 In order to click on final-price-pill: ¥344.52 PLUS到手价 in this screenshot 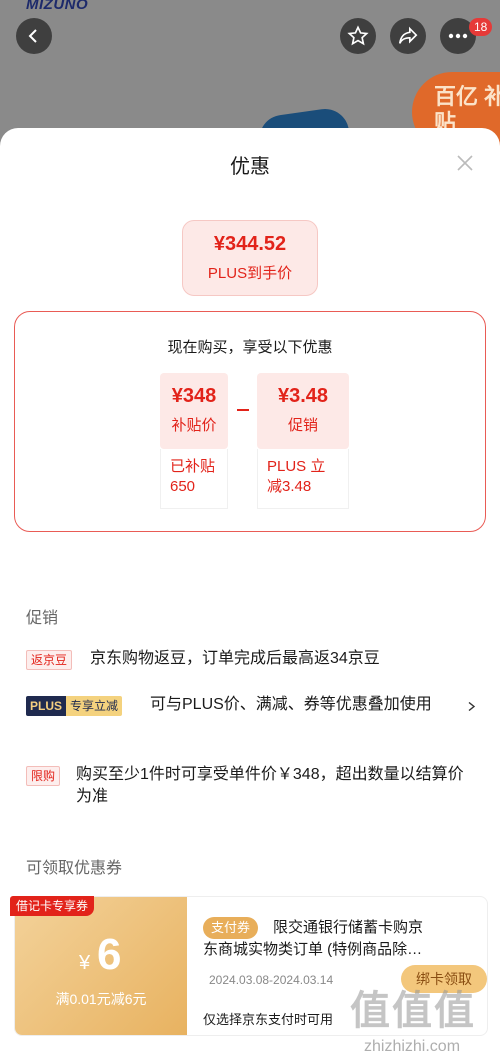, I will do `click(250, 258)`.